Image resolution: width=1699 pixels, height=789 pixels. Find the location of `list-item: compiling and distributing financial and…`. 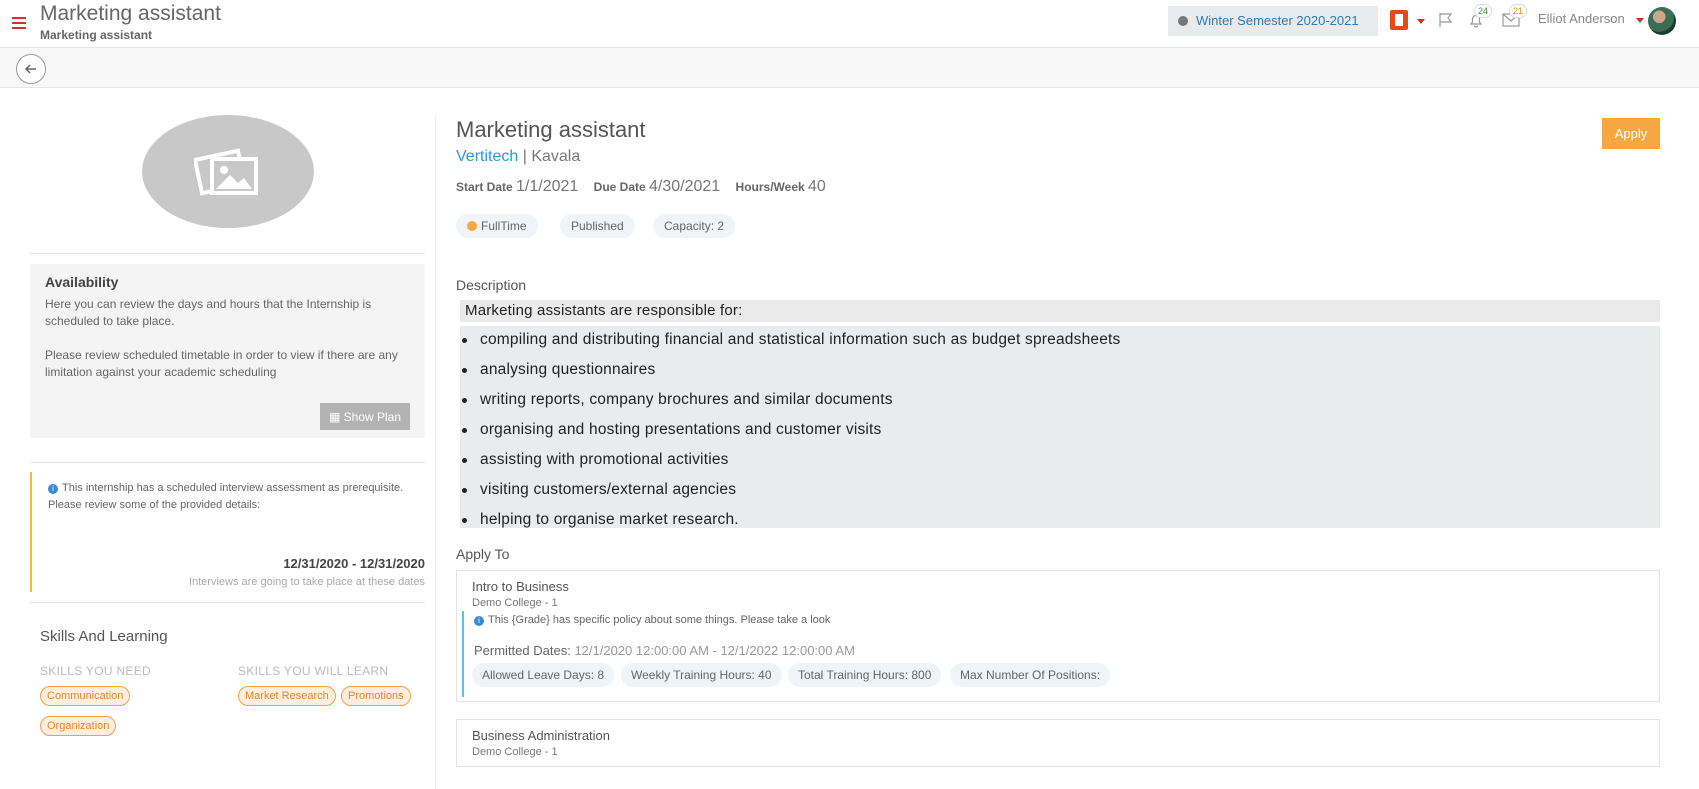

list-item: compiling and distributing financial and… is located at coordinates (1060, 341).